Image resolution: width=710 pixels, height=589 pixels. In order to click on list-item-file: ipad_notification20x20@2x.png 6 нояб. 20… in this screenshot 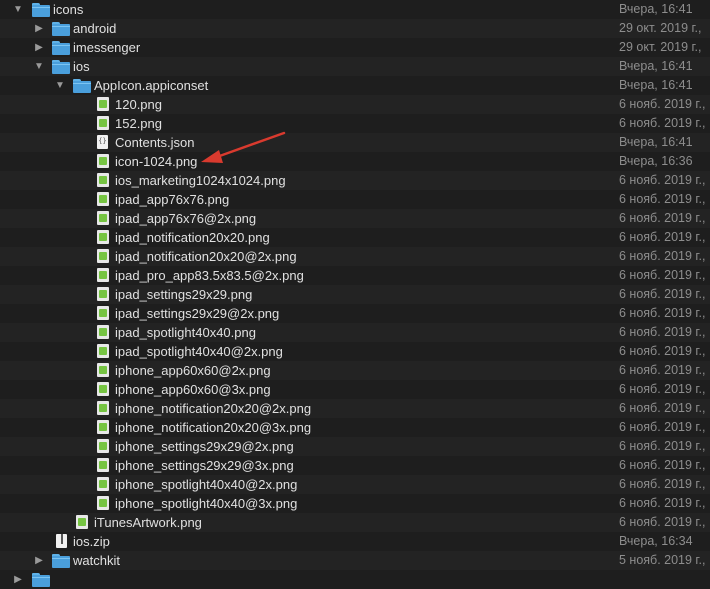, I will do `click(355, 256)`.